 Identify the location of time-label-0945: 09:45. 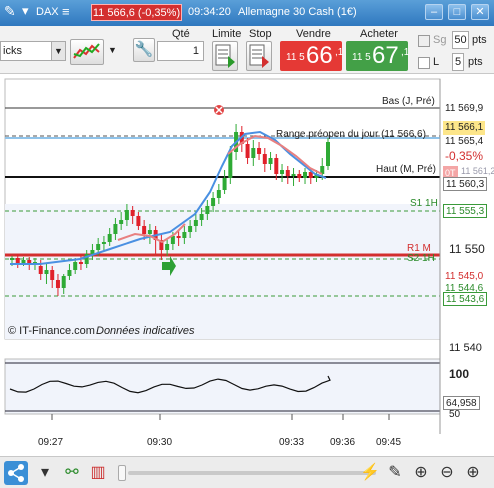
(389, 442).